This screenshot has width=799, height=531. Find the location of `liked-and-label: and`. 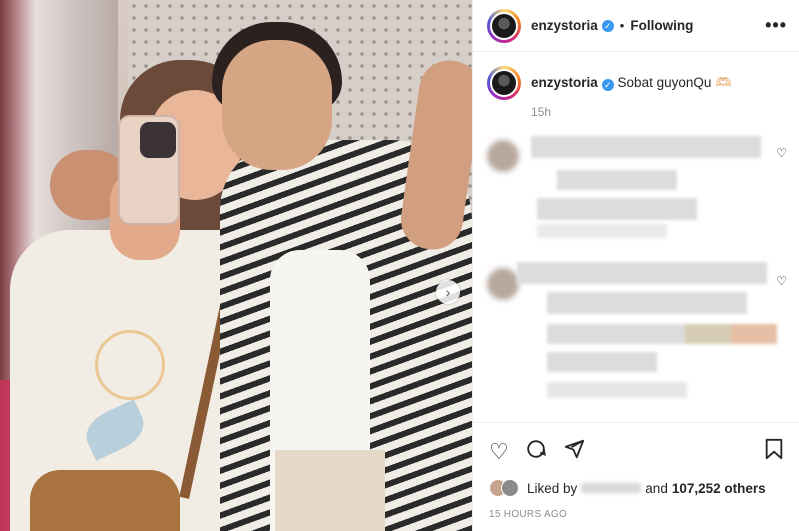

liked-and-label: and is located at coordinates (656, 488).